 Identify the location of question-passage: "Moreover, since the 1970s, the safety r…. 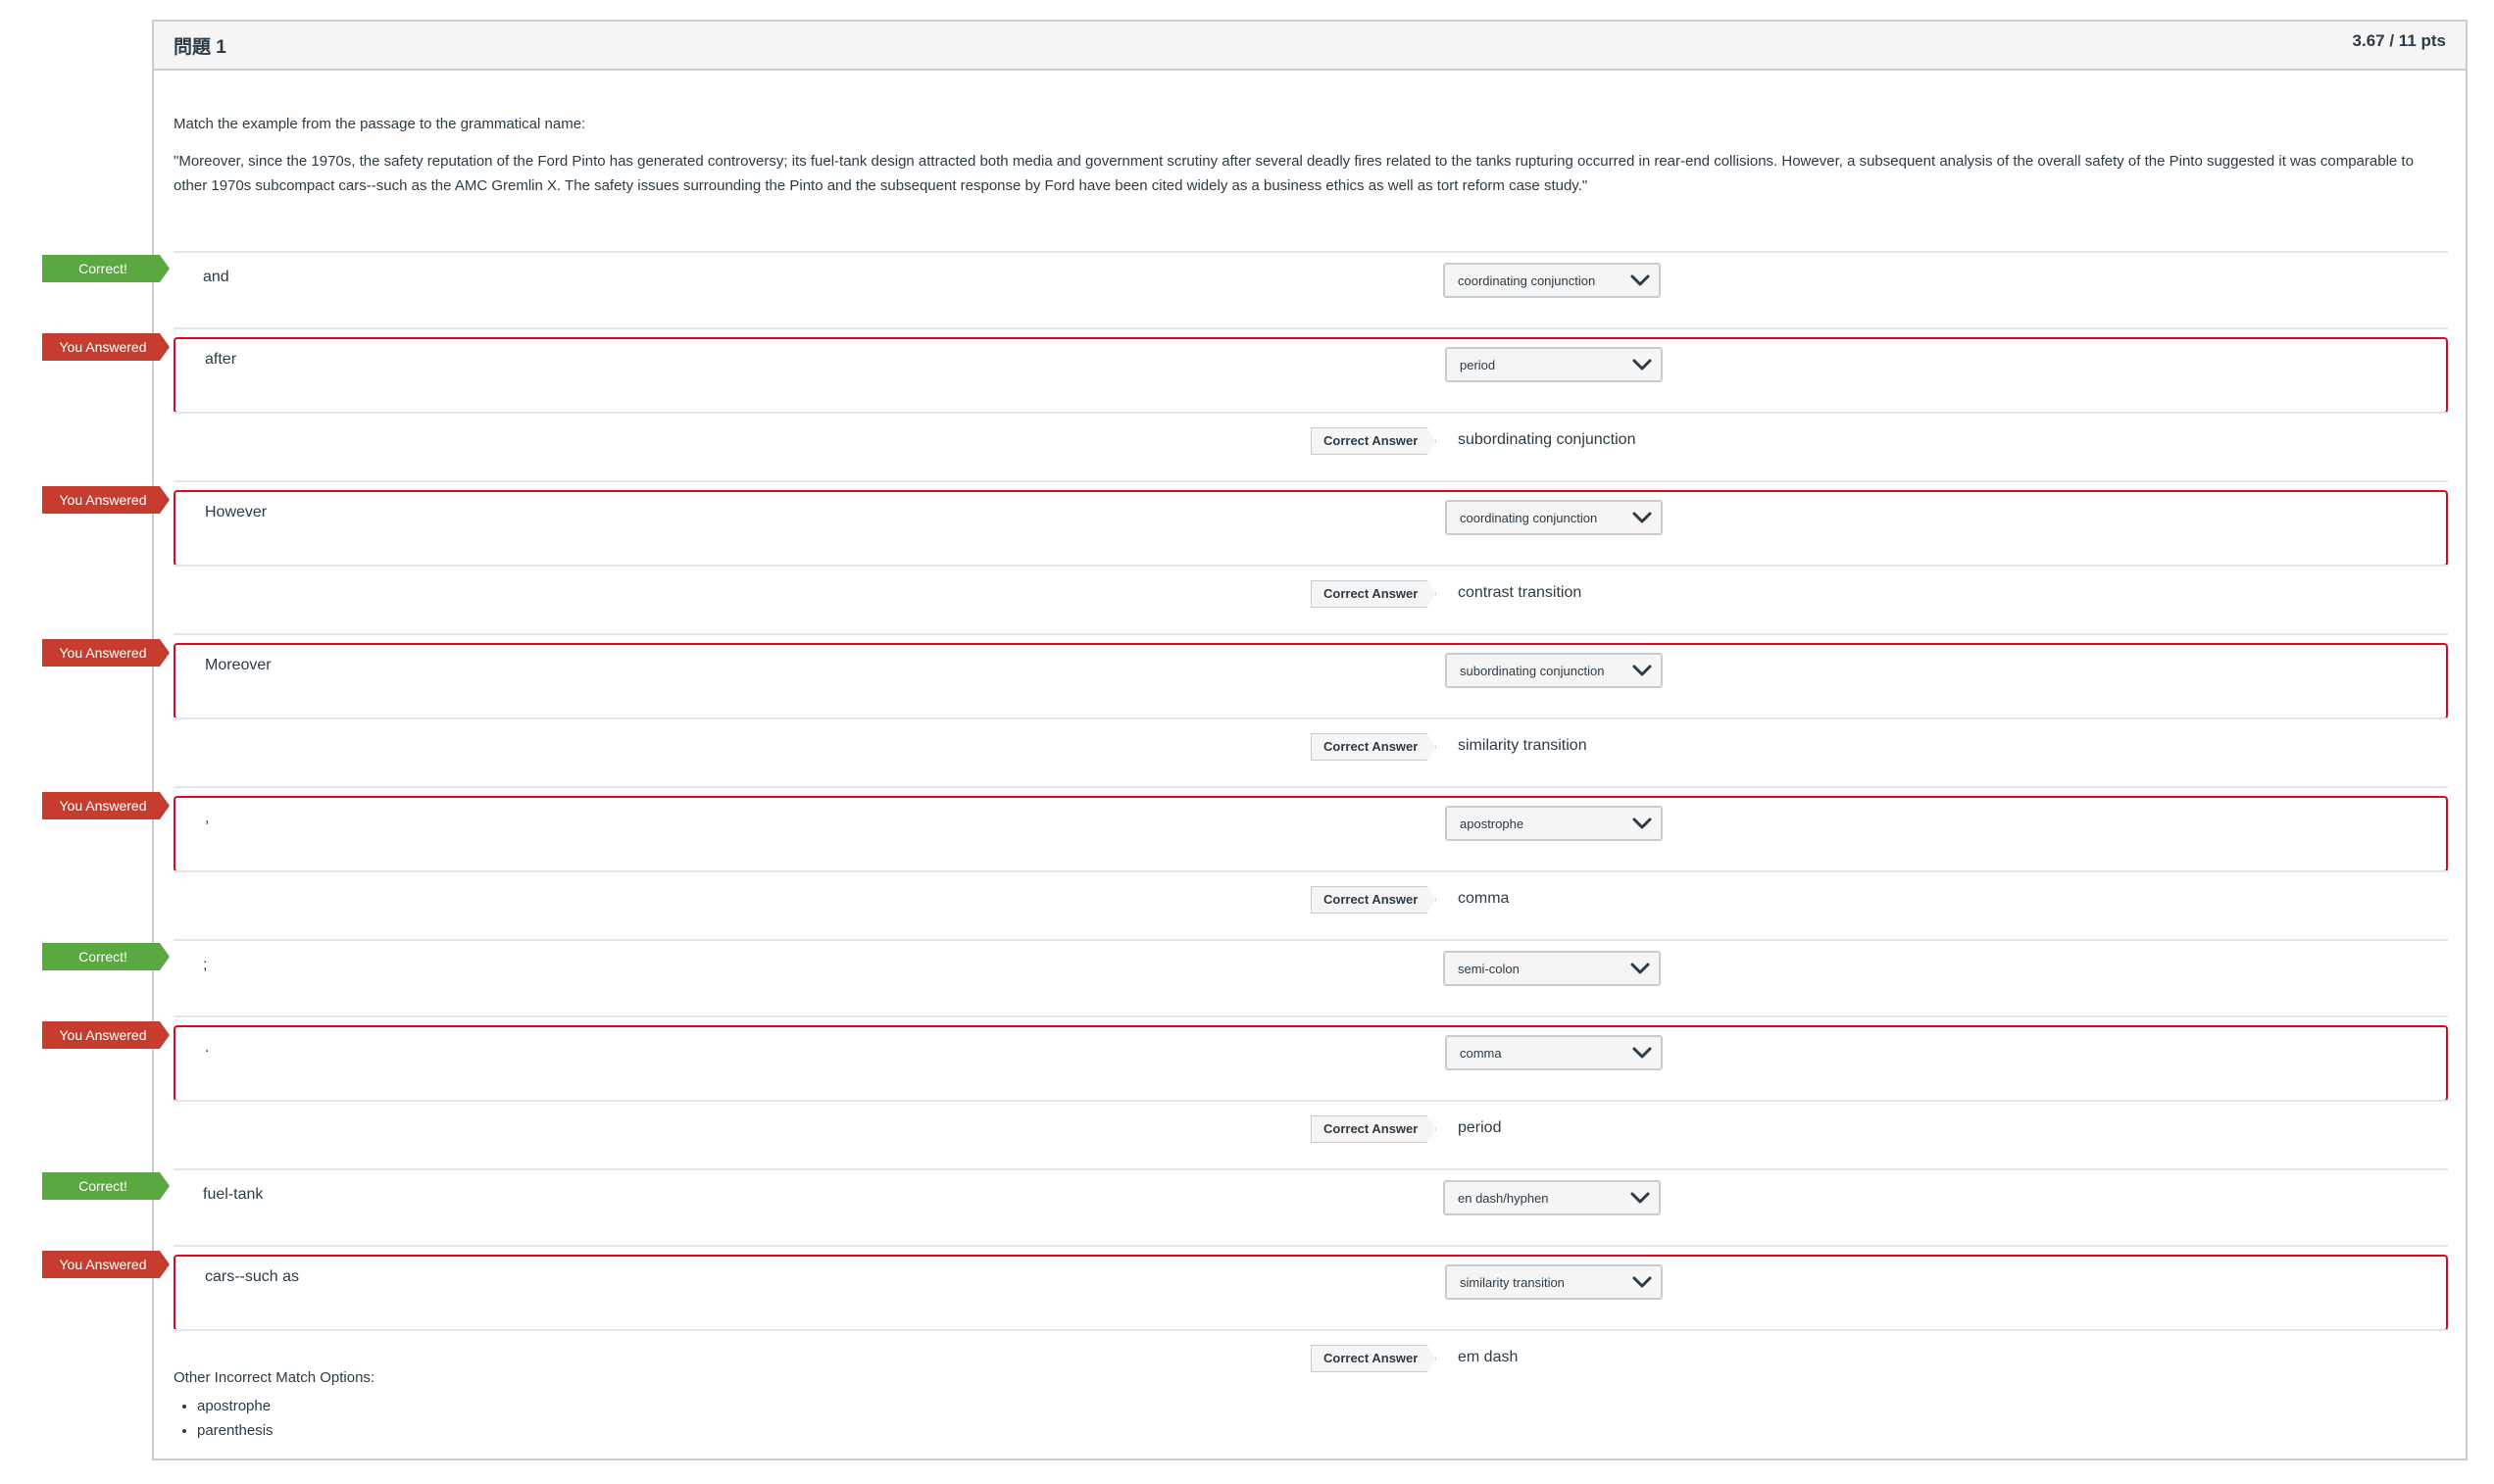
(1294, 173).